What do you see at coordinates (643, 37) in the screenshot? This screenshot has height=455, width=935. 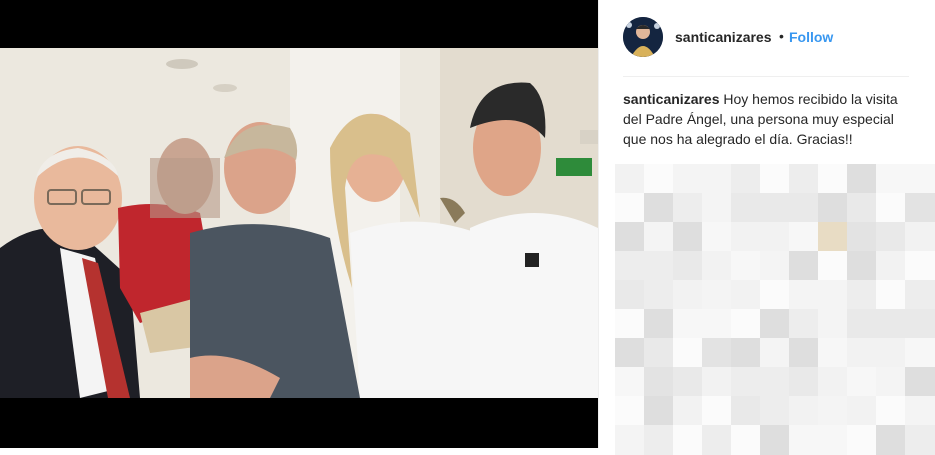 I see `avatar` at bounding box center [643, 37].